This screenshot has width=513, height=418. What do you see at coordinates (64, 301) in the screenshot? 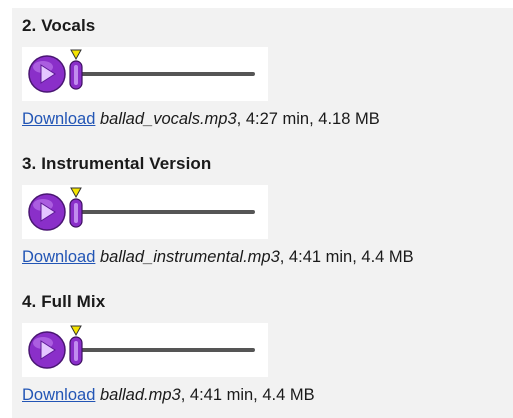
I see `track-title: 4. Full Mix` at bounding box center [64, 301].